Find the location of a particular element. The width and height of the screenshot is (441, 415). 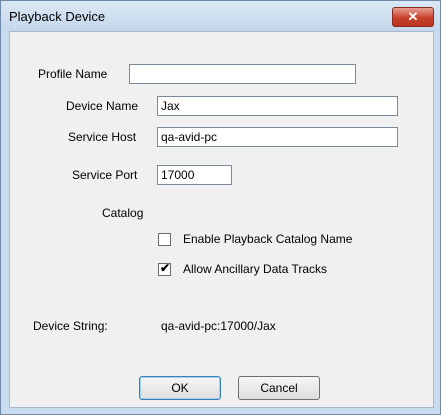

service-port-label: Service Port is located at coordinates (105, 175).